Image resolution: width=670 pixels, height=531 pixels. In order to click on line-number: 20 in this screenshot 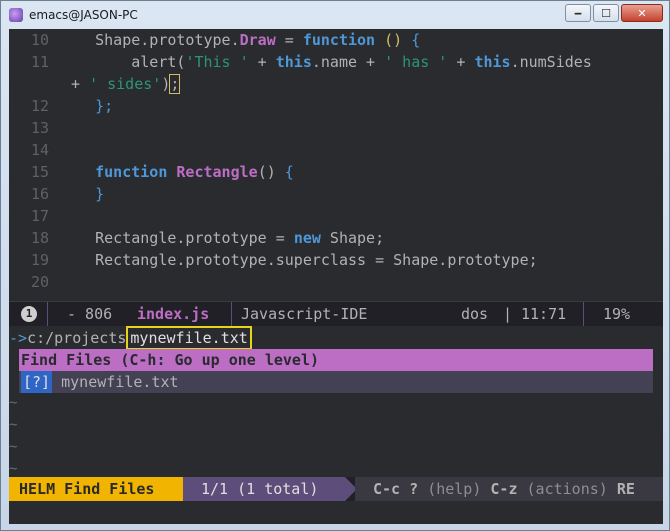, I will do `click(39, 282)`.